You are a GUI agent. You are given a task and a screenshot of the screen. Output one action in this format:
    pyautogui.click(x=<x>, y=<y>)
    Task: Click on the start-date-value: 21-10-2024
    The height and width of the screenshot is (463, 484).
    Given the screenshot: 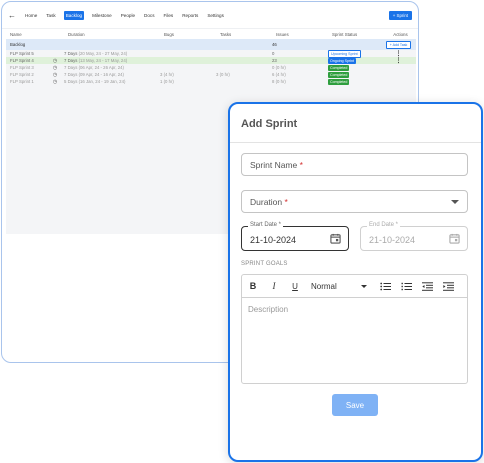 What is the action you would take?
    pyautogui.click(x=273, y=240)
    